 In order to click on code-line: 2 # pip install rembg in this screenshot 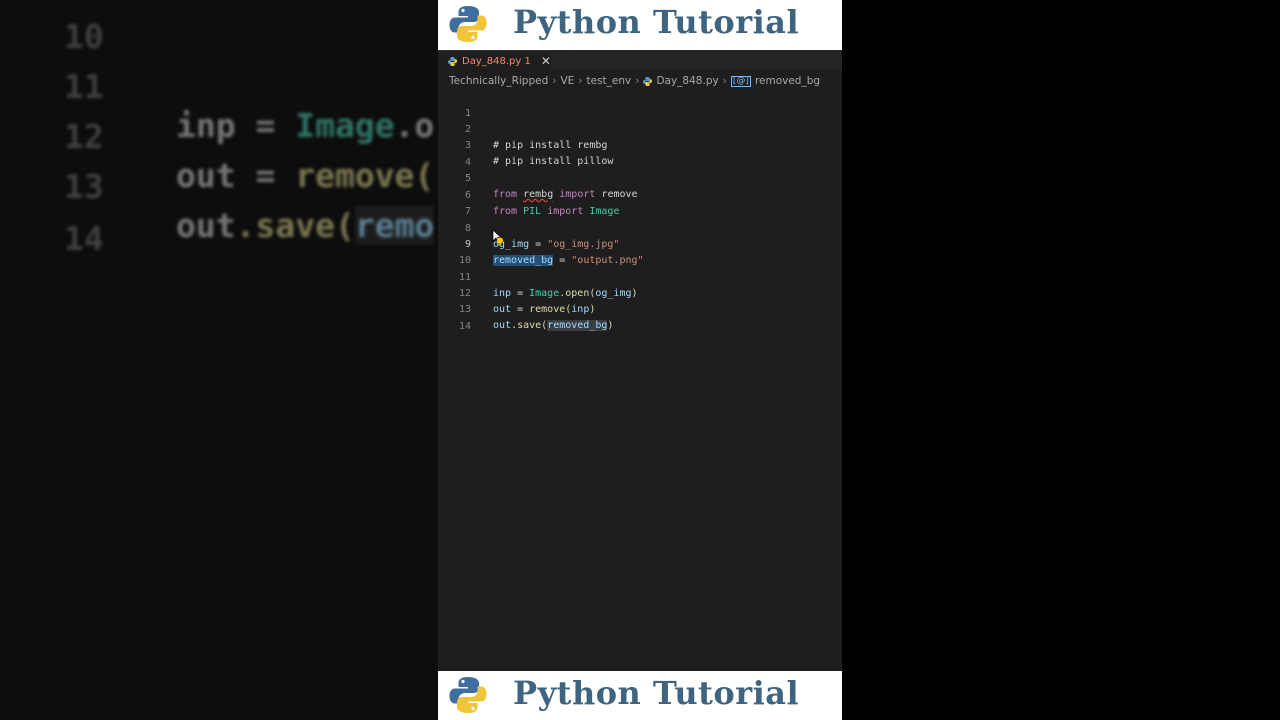, I will do `click(640, 128)`.